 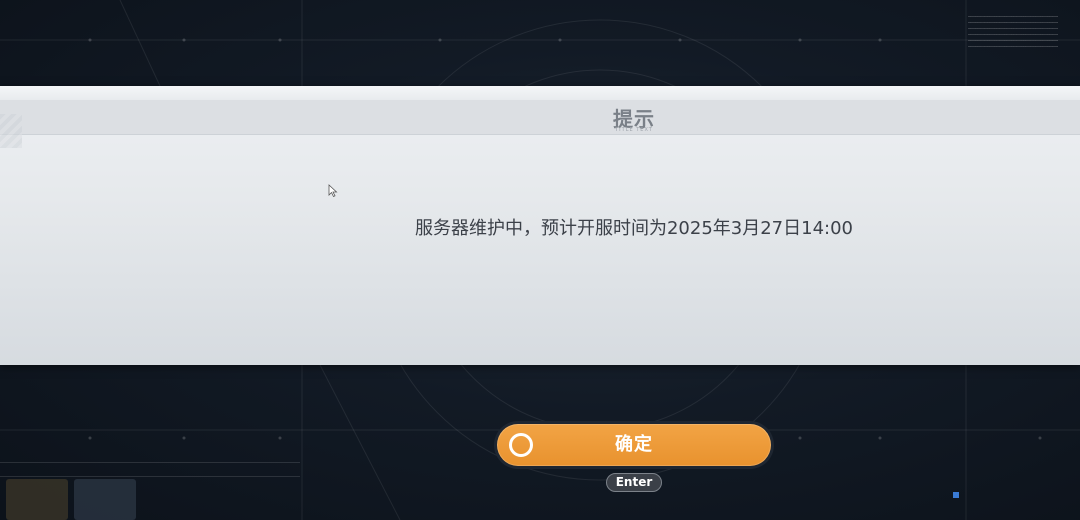 I want to click on corner-indicator-icon, so click(x=956, y=495).